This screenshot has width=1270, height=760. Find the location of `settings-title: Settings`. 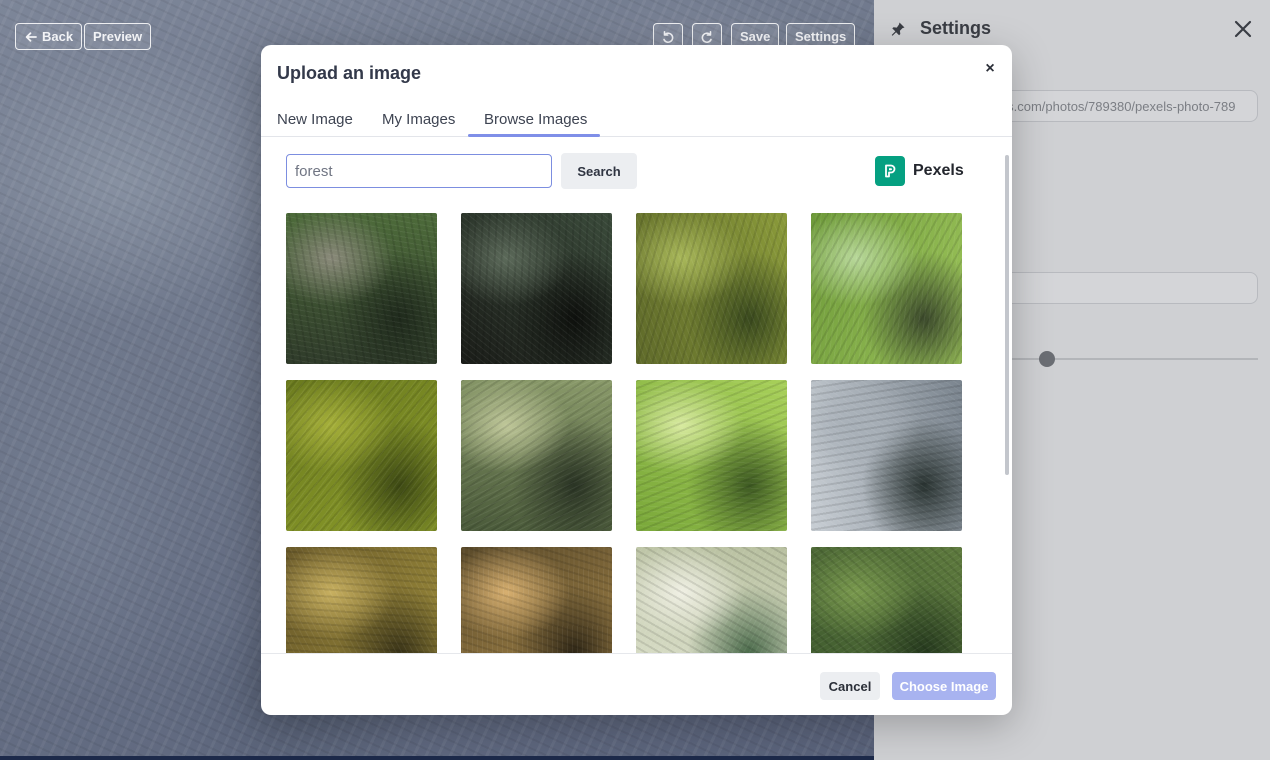

settings-title: Settings is located at coordinates (956, 28).